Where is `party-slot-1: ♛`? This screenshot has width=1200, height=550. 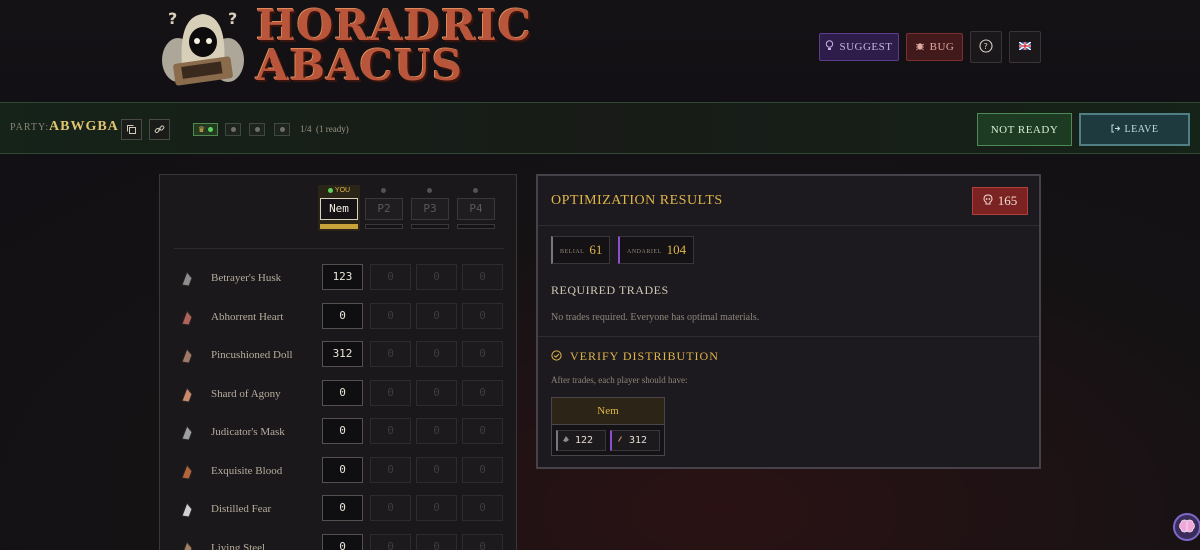 party-slot-1: ♛ is located at coordinates (205, 129).